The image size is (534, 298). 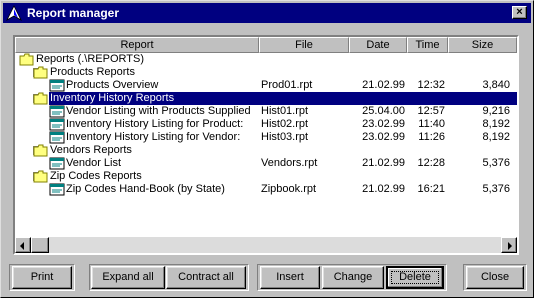 What do you see at coordinates (90, 59) in the screenshot?
I see `report-name: Reports (.\REPORTS)` at bounding box center [90, 59].